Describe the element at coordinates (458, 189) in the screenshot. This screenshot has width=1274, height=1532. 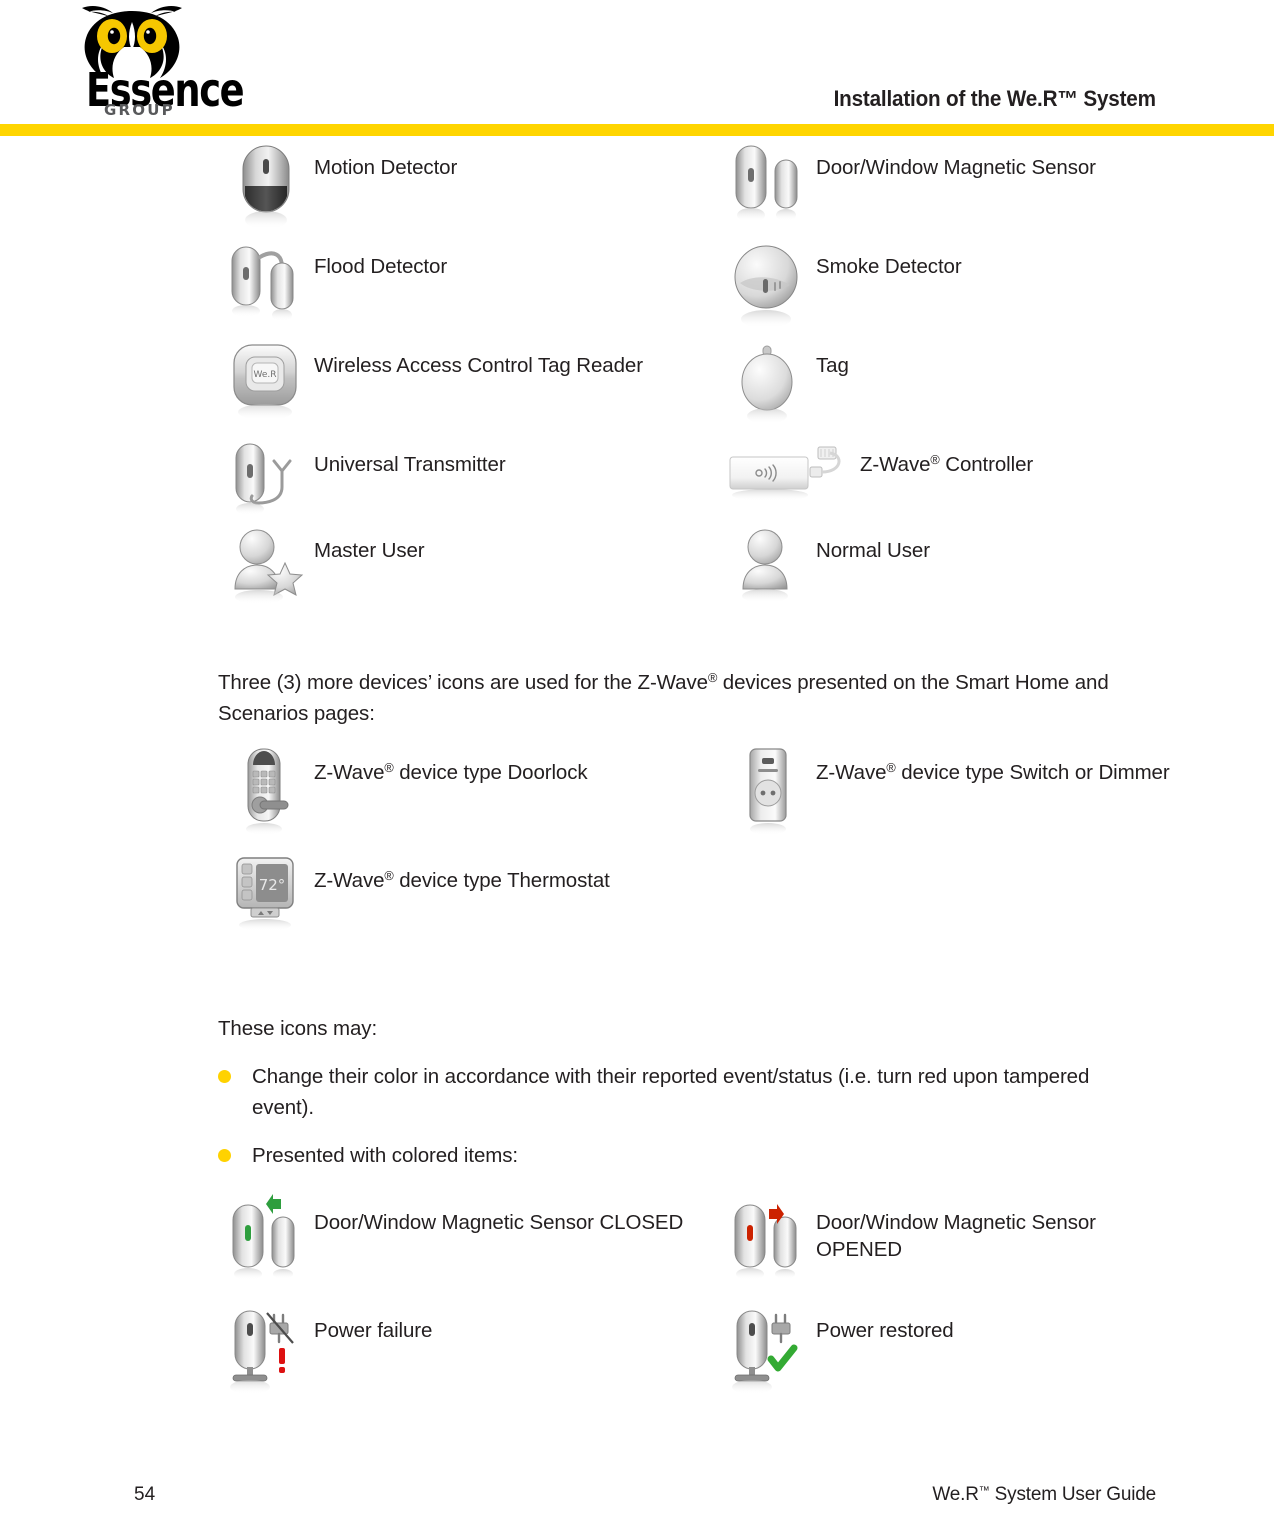
I see `device-entry: Motion Detector` at that location.